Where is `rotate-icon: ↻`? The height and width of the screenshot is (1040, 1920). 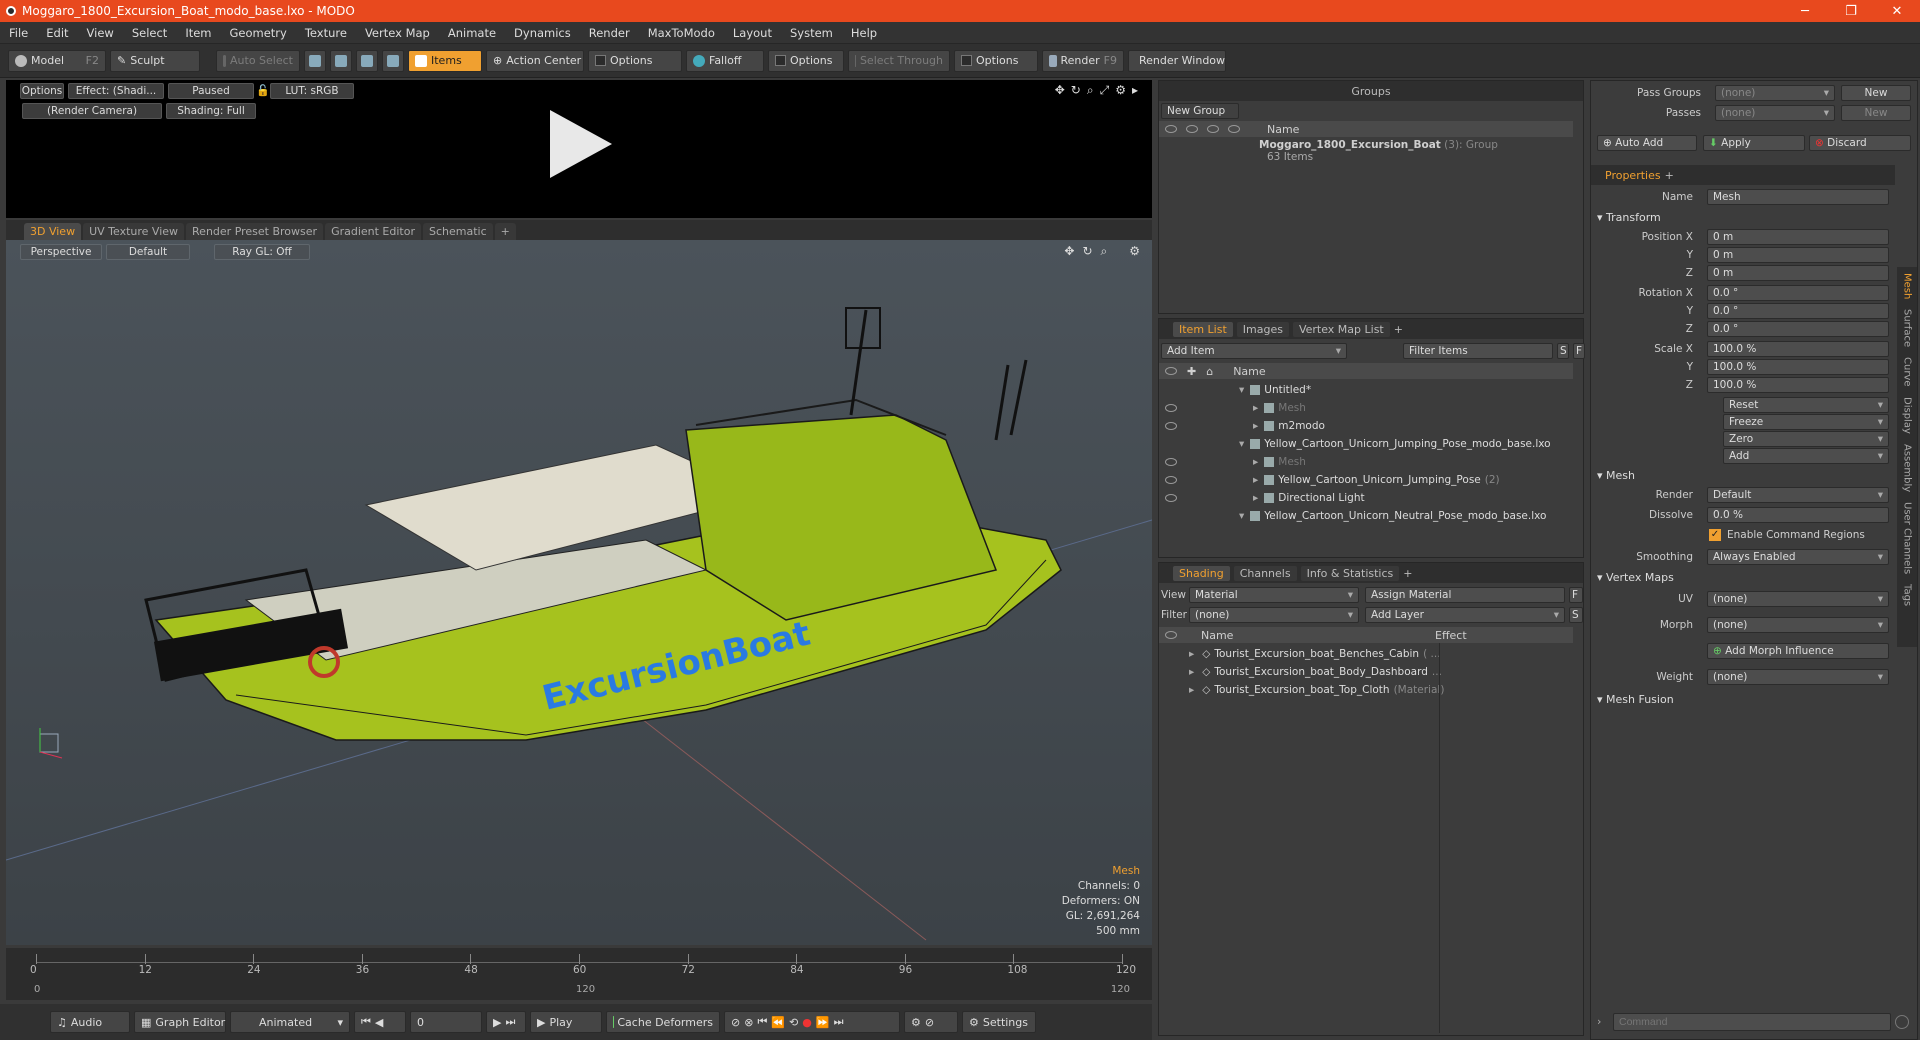 rotate-icon: ↻ is located at coordinates (1076, 90).